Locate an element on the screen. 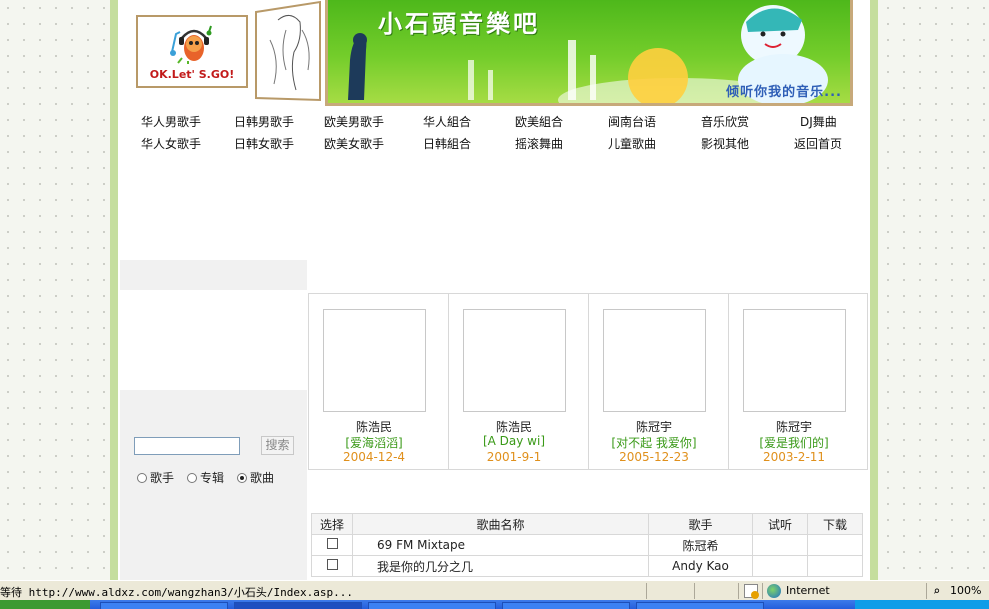  album-name: [对不起 我爱你] is located at coordinates (654, 442).